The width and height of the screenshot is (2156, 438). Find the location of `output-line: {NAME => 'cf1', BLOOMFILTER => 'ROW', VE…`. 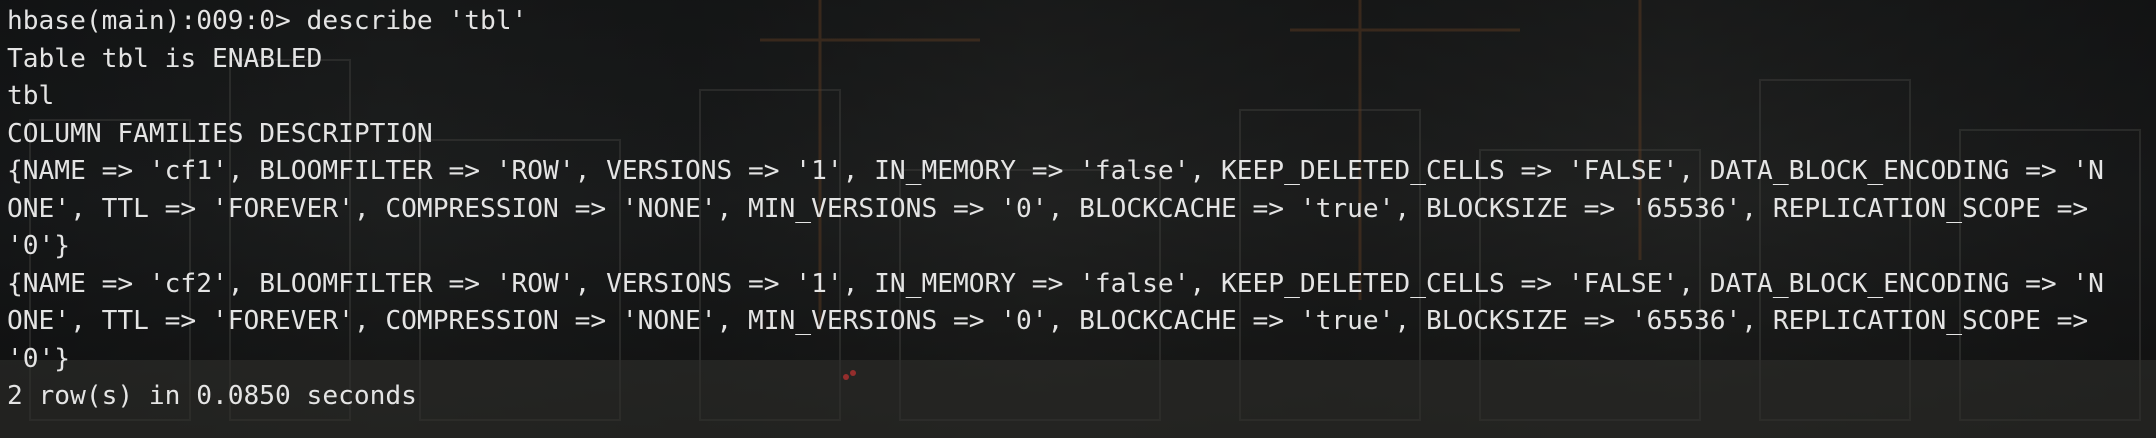

output-line: {NAME => 'cf1', BLOOMFILTER => 'ROW', VE… is located at coordinates (1055, 171).